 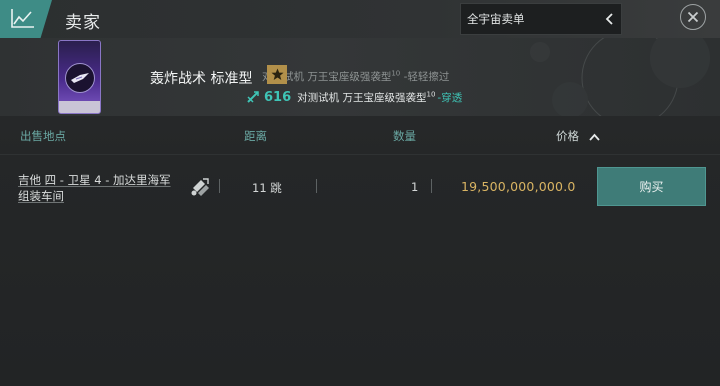 I want to click on star-icon, so click(x=277, y=74).